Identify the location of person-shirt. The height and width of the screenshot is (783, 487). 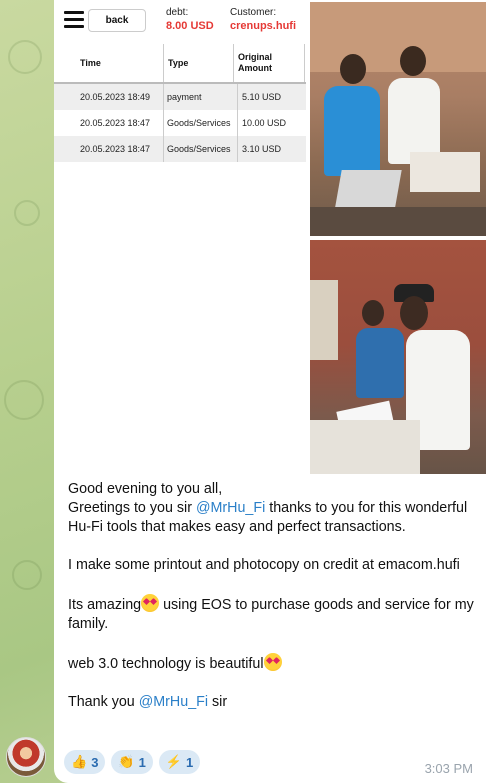
(380, 363).